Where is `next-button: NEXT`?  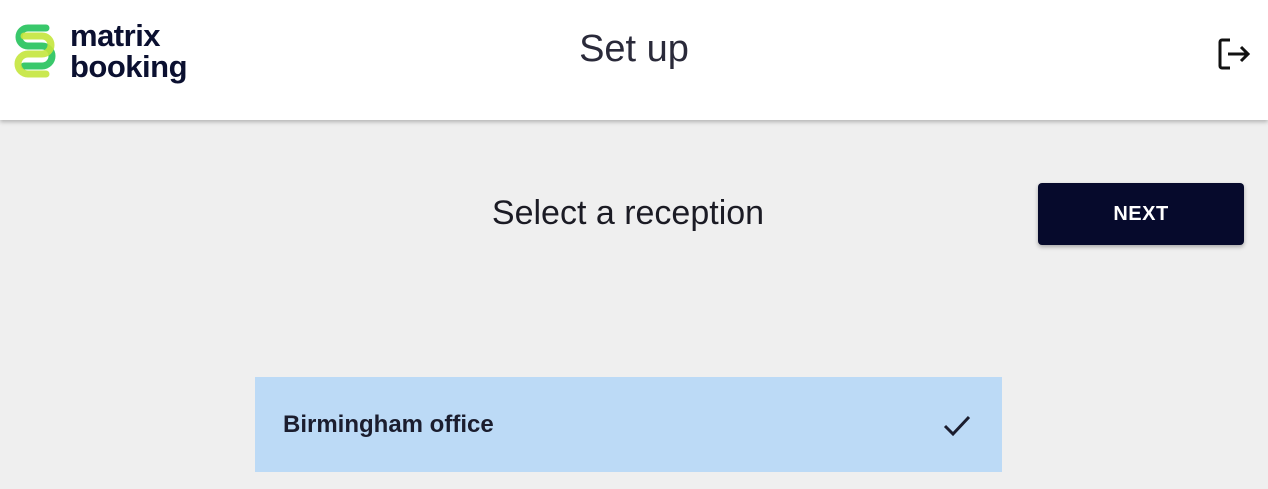
next-button: NEXT is located at coordinates (1141, 214).